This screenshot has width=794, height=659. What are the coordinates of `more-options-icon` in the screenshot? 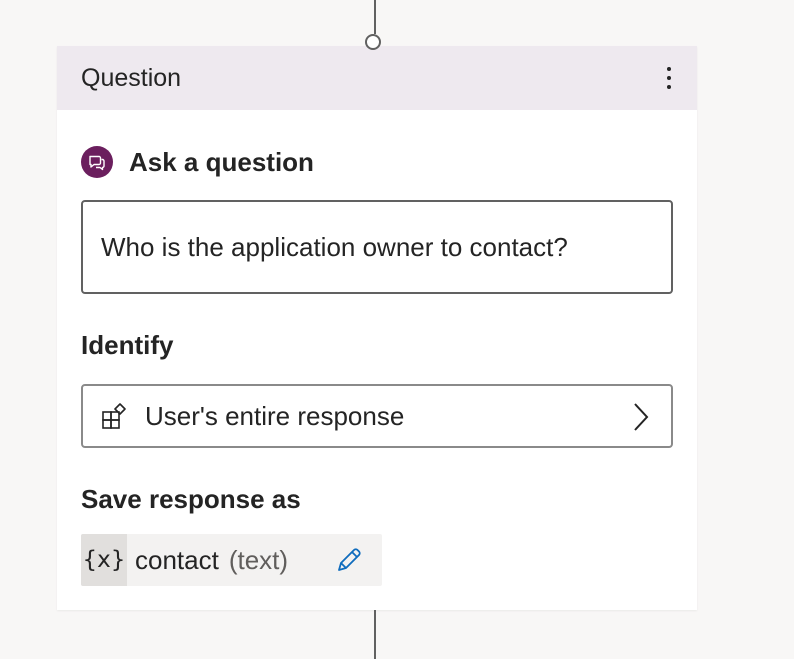 It's located at (669, 78).